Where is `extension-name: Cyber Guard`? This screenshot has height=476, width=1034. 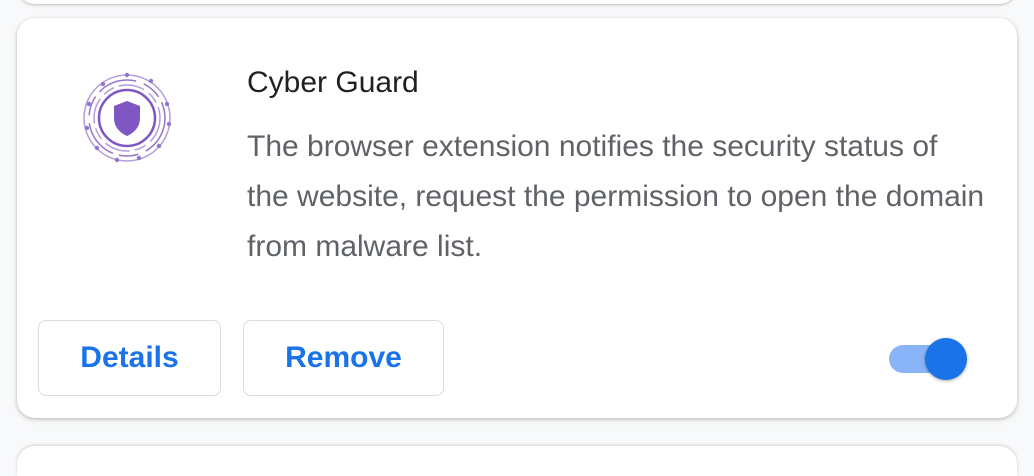 extension-name: Cyber Guard is located at coordinates (333, 82).